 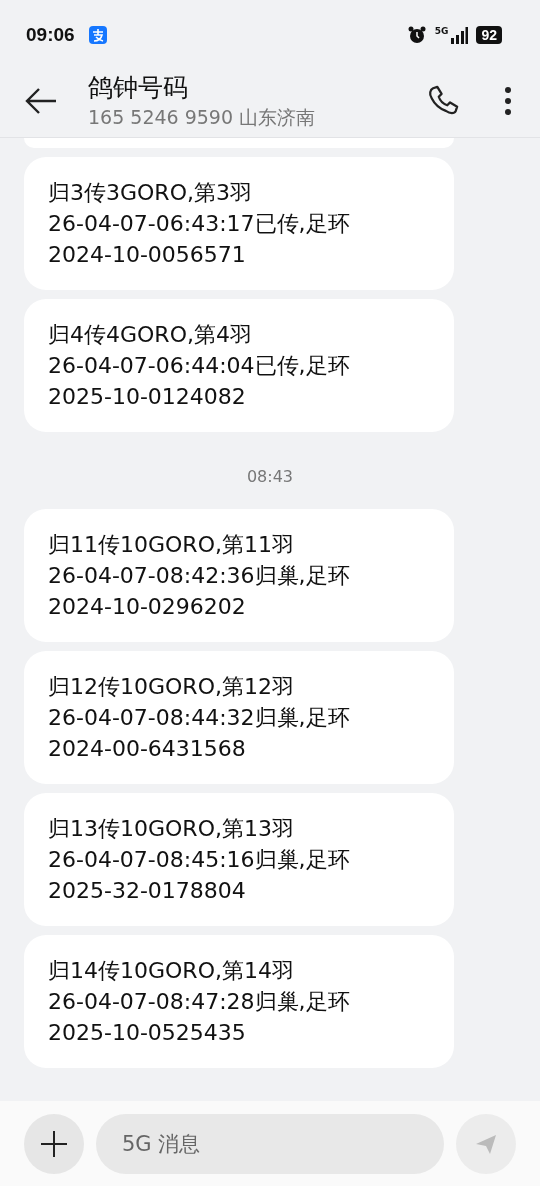 I want to click on message-text: 归14传10GORO,第14羽, so click(x=171, y=971).